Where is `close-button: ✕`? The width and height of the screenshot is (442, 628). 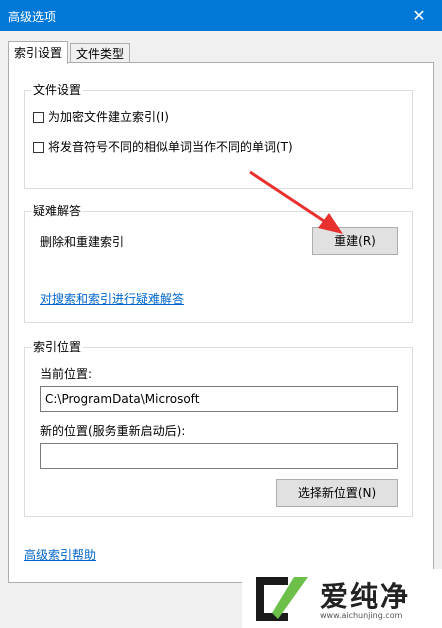 close-button: ✕ is located at coordinates (419, 15).